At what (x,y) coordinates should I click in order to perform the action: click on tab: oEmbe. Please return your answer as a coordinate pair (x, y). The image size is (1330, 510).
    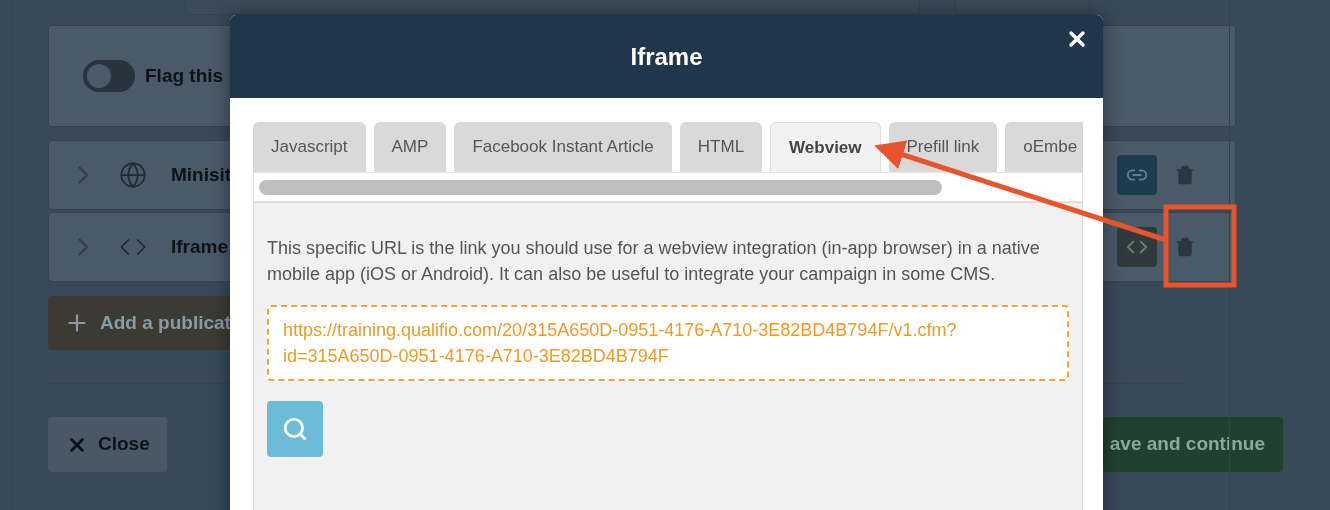
    Looking at the image, I should click on (1044, 147).